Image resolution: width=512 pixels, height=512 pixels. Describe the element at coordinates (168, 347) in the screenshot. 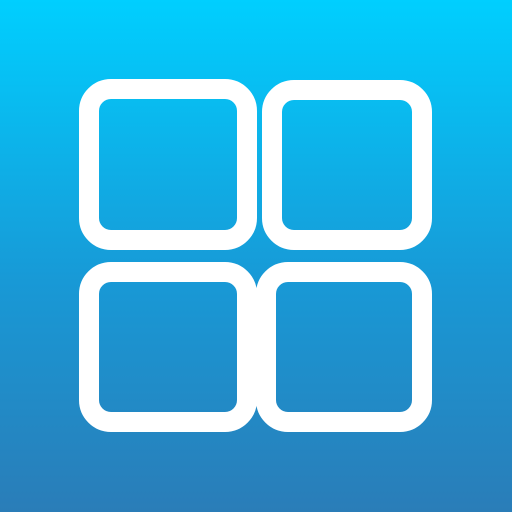

I see `tile-bottom-left-icon` at that location.